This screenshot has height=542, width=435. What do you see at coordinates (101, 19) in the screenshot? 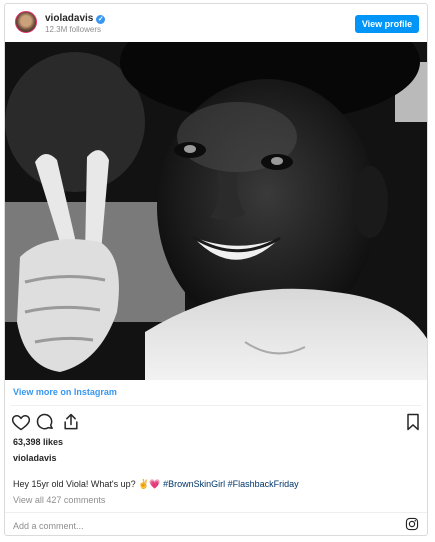
I see `verified-badge-icon: ✓` at bounding box center [101, 19].